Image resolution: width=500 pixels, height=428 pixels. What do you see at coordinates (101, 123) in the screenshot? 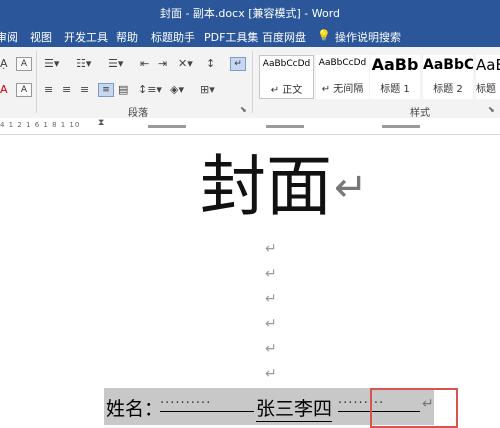
I see `indent-marker-icon: ⧗` at bounding box center [101, 123].